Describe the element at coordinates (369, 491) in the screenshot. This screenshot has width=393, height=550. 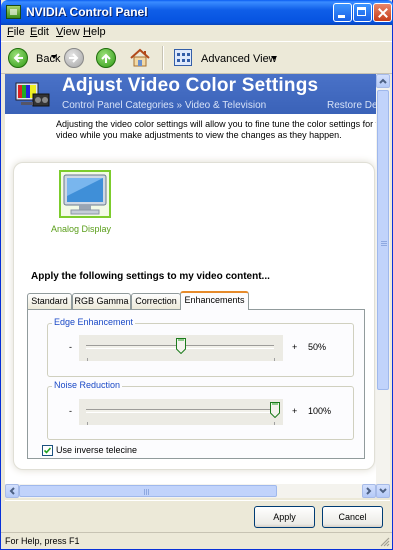
I see `scroll-right-button` at that location.